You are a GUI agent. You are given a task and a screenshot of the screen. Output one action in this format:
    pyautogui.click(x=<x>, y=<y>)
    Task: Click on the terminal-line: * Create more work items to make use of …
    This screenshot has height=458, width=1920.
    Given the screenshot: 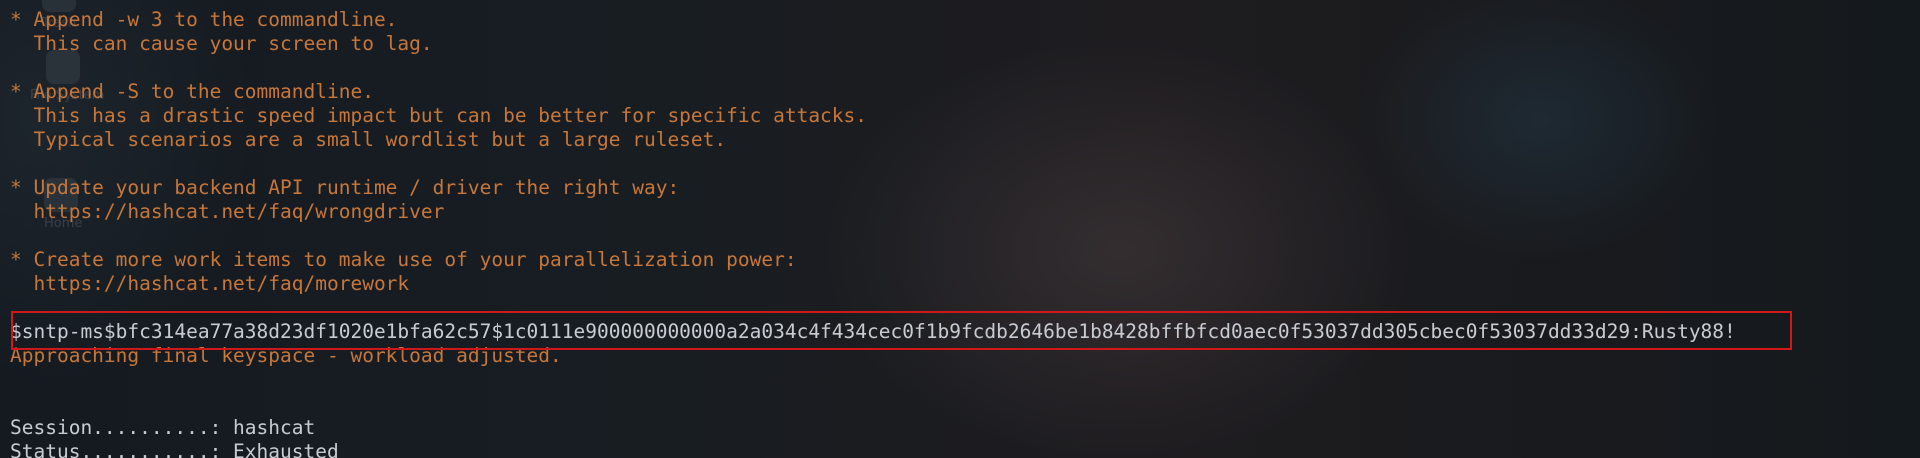 What is the action you would take?
    pyautogui.click(x=403, y=259)
    